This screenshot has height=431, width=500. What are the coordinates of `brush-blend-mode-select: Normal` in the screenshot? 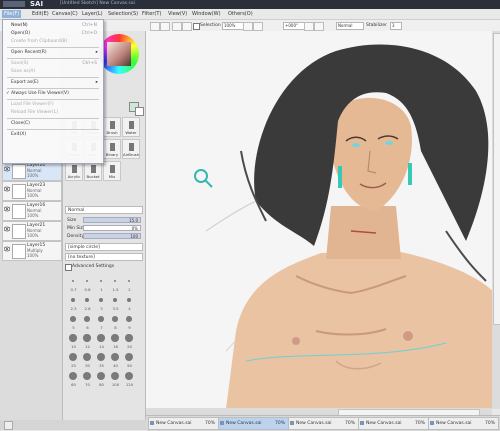 It's located at (104, 210).